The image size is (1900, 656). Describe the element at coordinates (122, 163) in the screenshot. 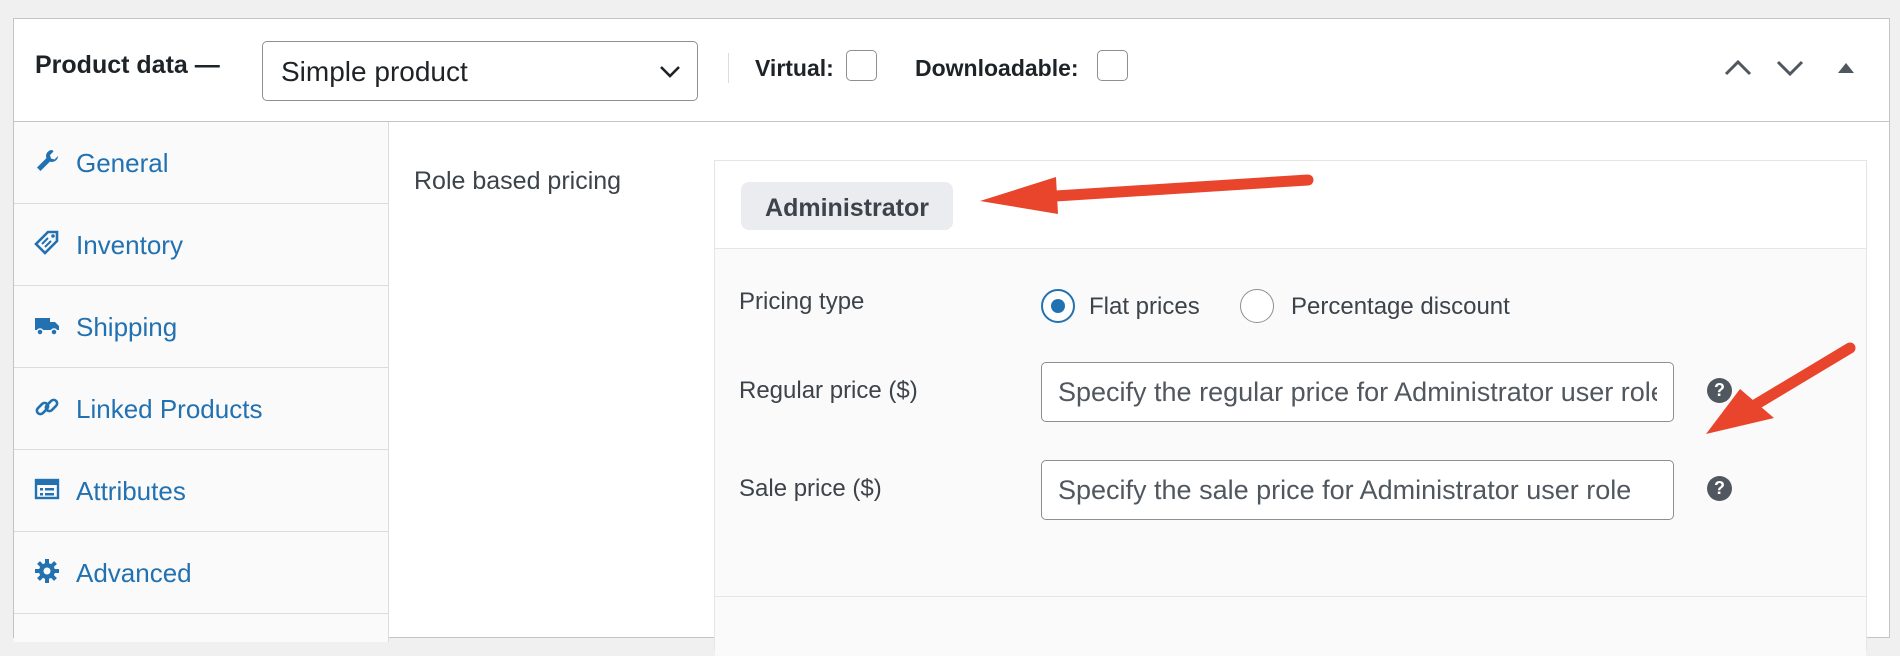

I see `tab-label: General` at that location.